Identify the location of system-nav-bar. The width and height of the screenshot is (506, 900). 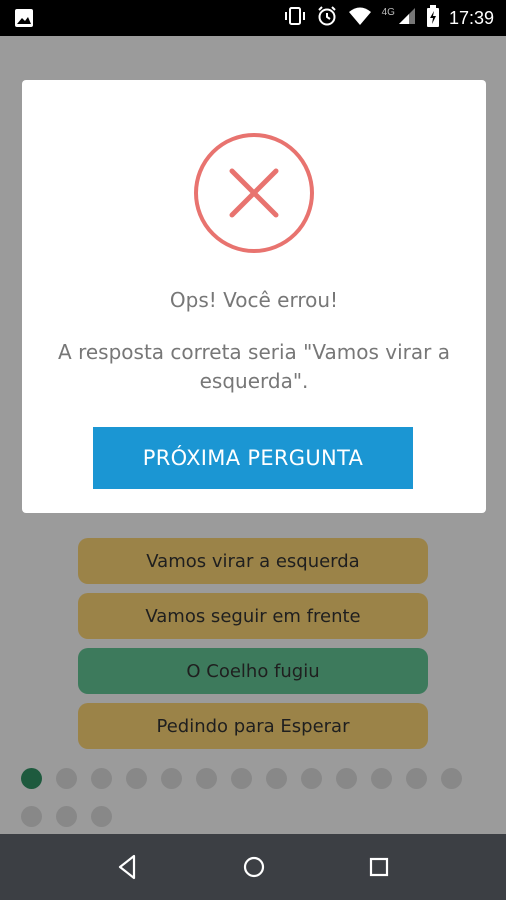
(253, 867).